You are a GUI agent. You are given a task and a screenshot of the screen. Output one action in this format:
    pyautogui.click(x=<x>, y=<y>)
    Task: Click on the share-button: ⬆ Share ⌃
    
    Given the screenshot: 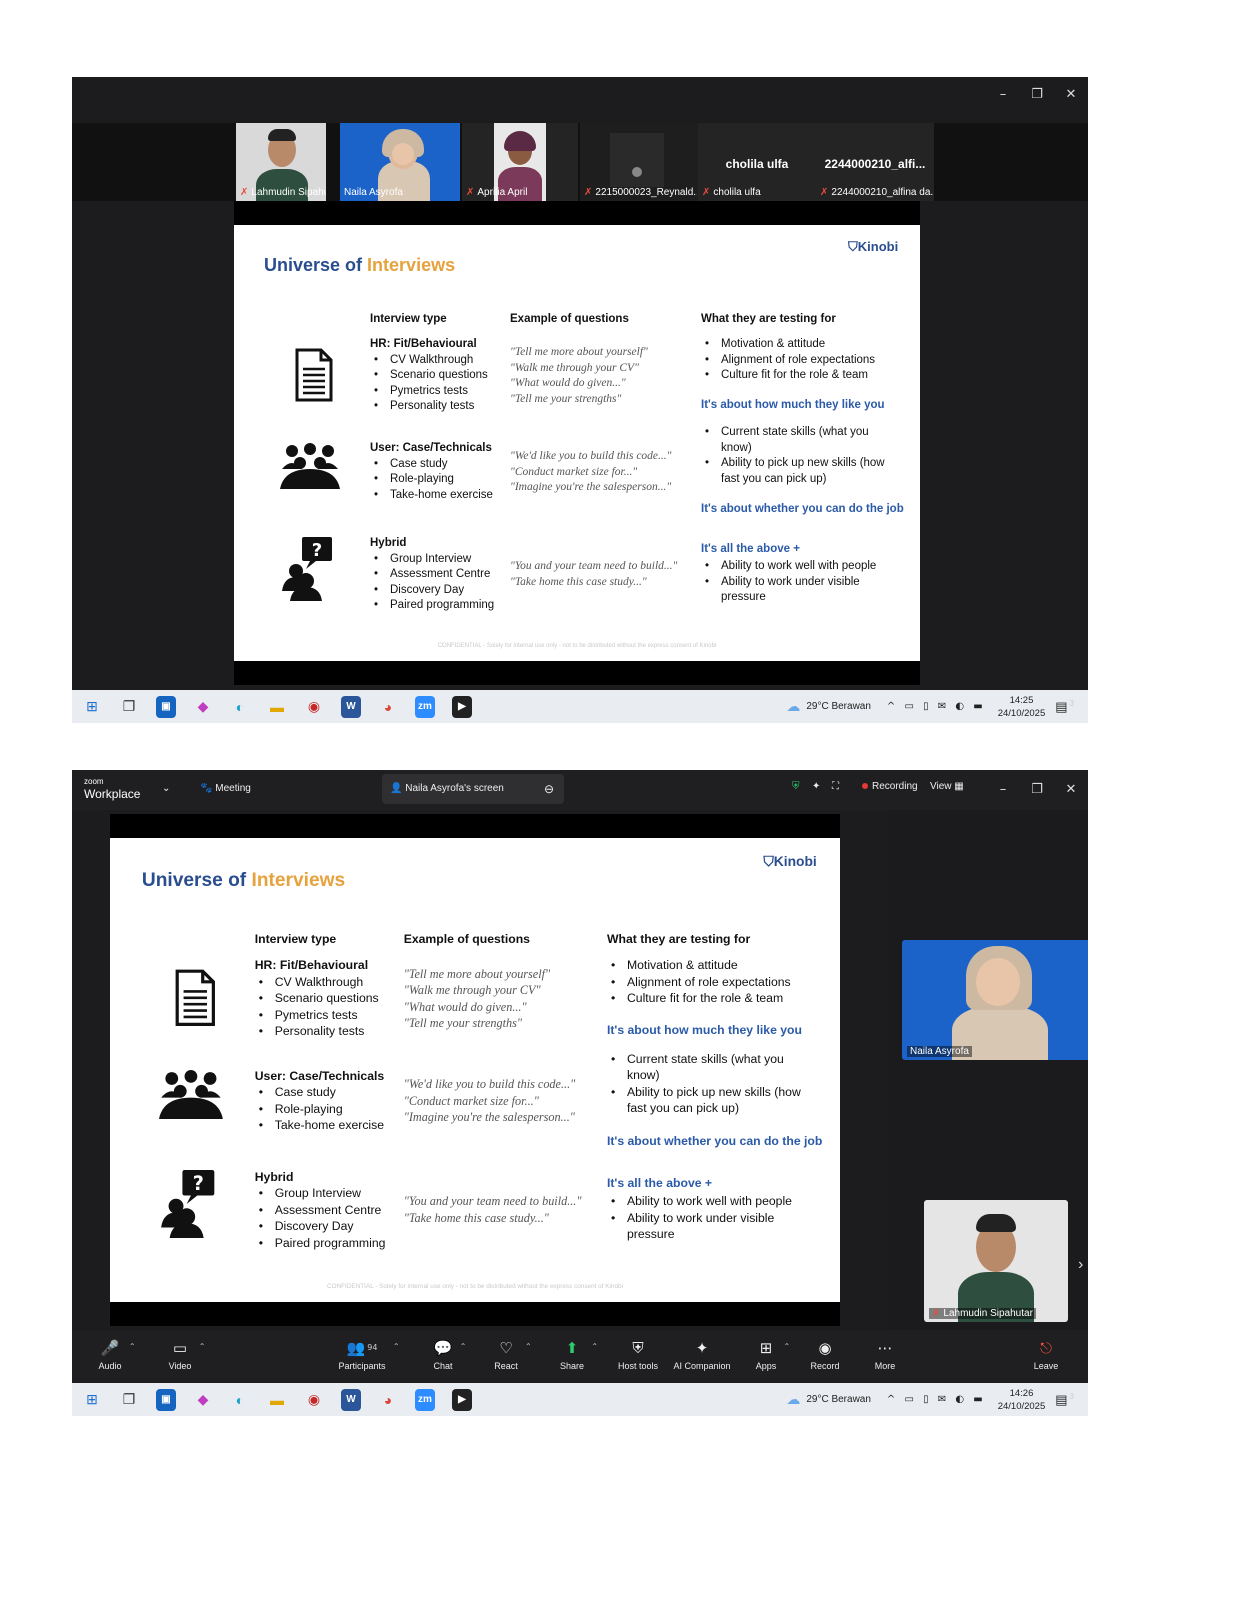 What is the action you would take?
    pyautogui.click(x=579, y=1354)
    